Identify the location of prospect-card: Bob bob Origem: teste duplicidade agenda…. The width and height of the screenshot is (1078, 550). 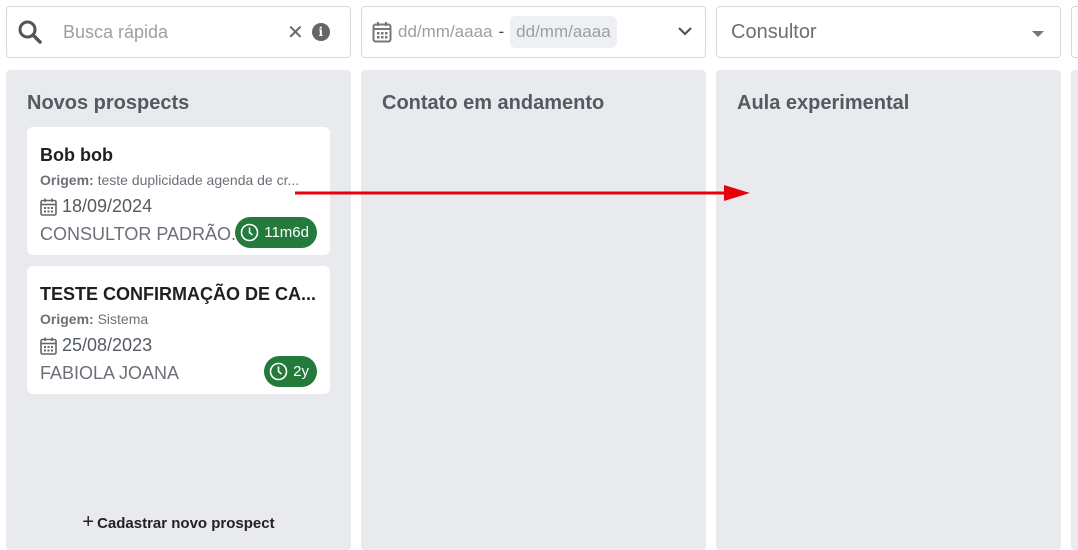
(178, 191).